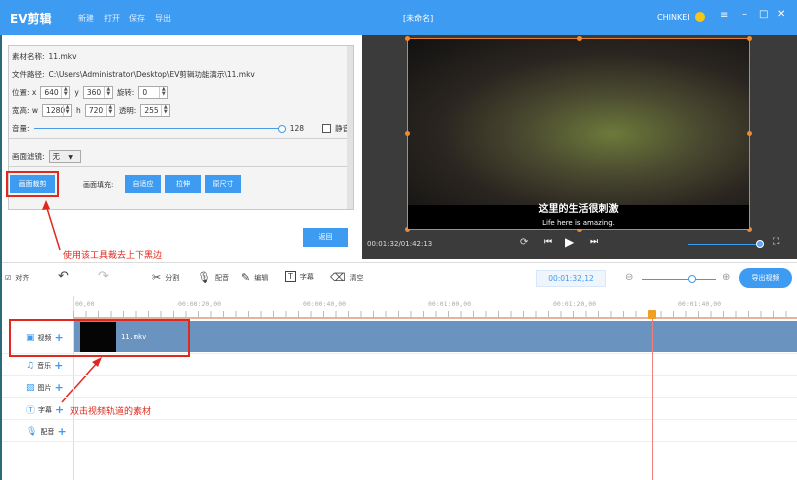  What do you see at coordinates (200, 304) in the screenshot?
I see `ruler-label: 00:00:20,00` at bounding box center [200, 304].